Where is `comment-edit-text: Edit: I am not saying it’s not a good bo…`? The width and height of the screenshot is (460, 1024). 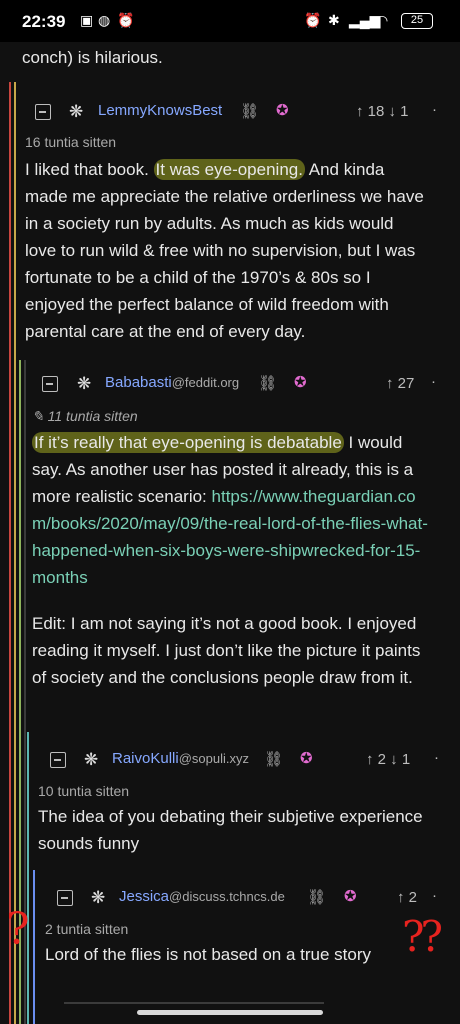
comment-edit-text: Edit: I am not saying it’s not a good bo… is located at coordinates (226, 650).